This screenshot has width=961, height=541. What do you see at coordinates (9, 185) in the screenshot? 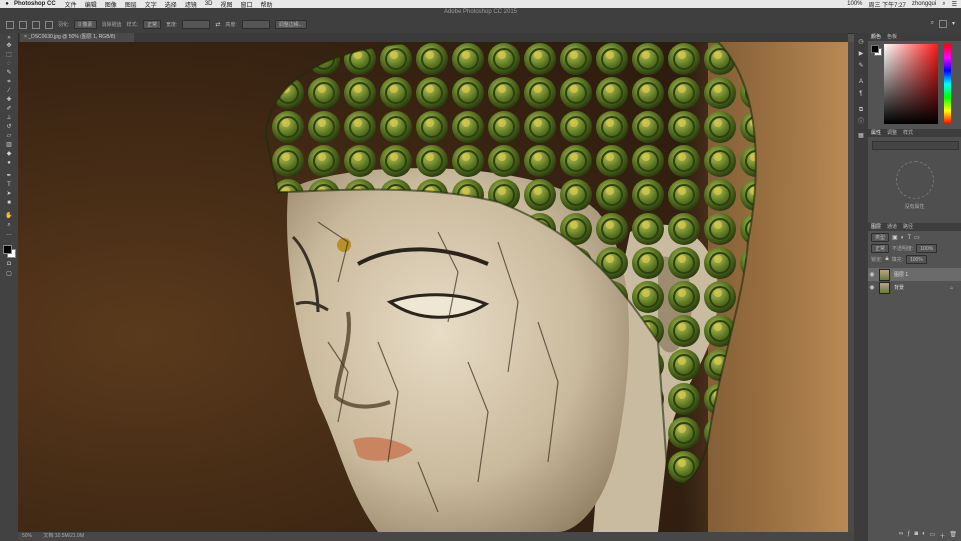
I see `type-icon: T` at bounding box center [9, 185].